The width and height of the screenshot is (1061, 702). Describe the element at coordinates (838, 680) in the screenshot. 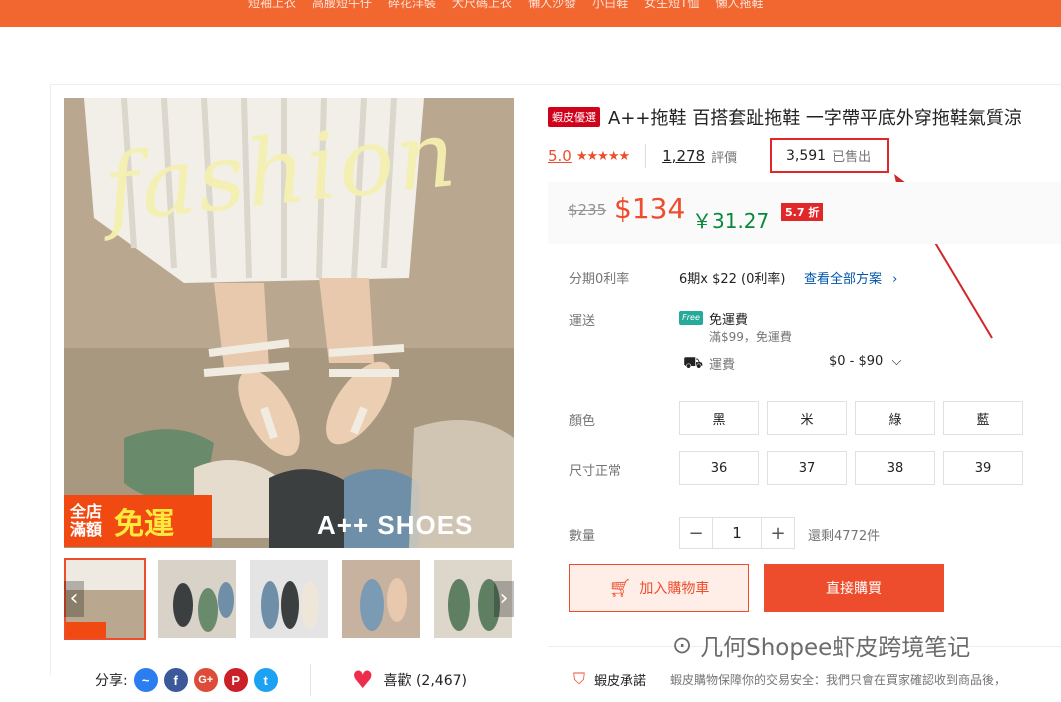

I see `guarantee-description: 蝦皮購物保障你的交易安全：我們只會在買家確認收到商品後，` at that location.